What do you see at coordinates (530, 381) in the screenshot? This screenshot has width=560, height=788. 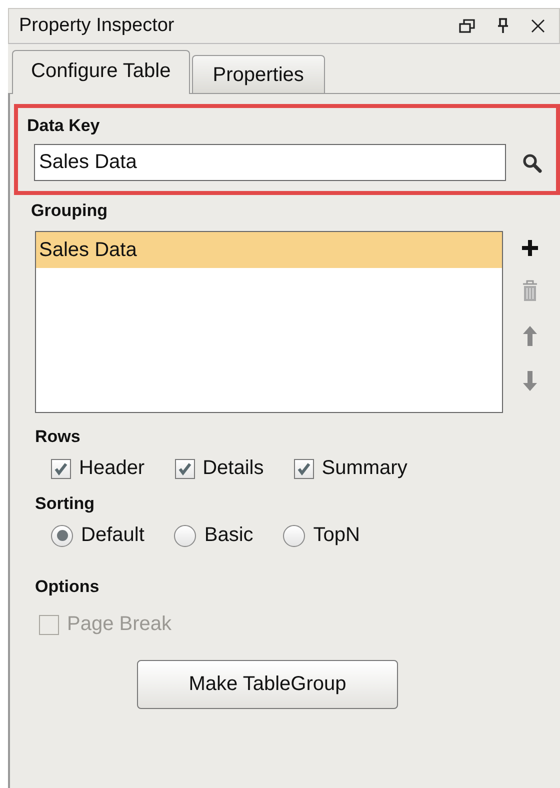 I see `arrow-down-icon` at bounding box center [530, 381].